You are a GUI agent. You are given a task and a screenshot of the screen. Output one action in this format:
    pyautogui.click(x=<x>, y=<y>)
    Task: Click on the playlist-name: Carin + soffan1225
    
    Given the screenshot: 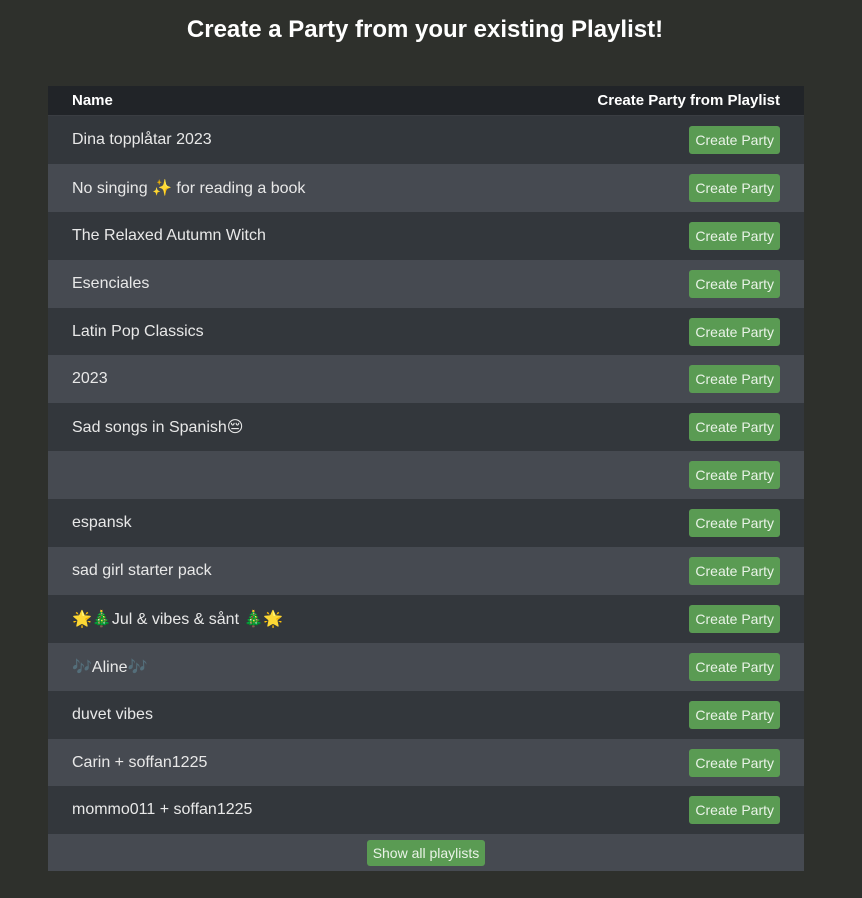 What is the action you would take?
    pyautogui.click(x=140, y=762)
    